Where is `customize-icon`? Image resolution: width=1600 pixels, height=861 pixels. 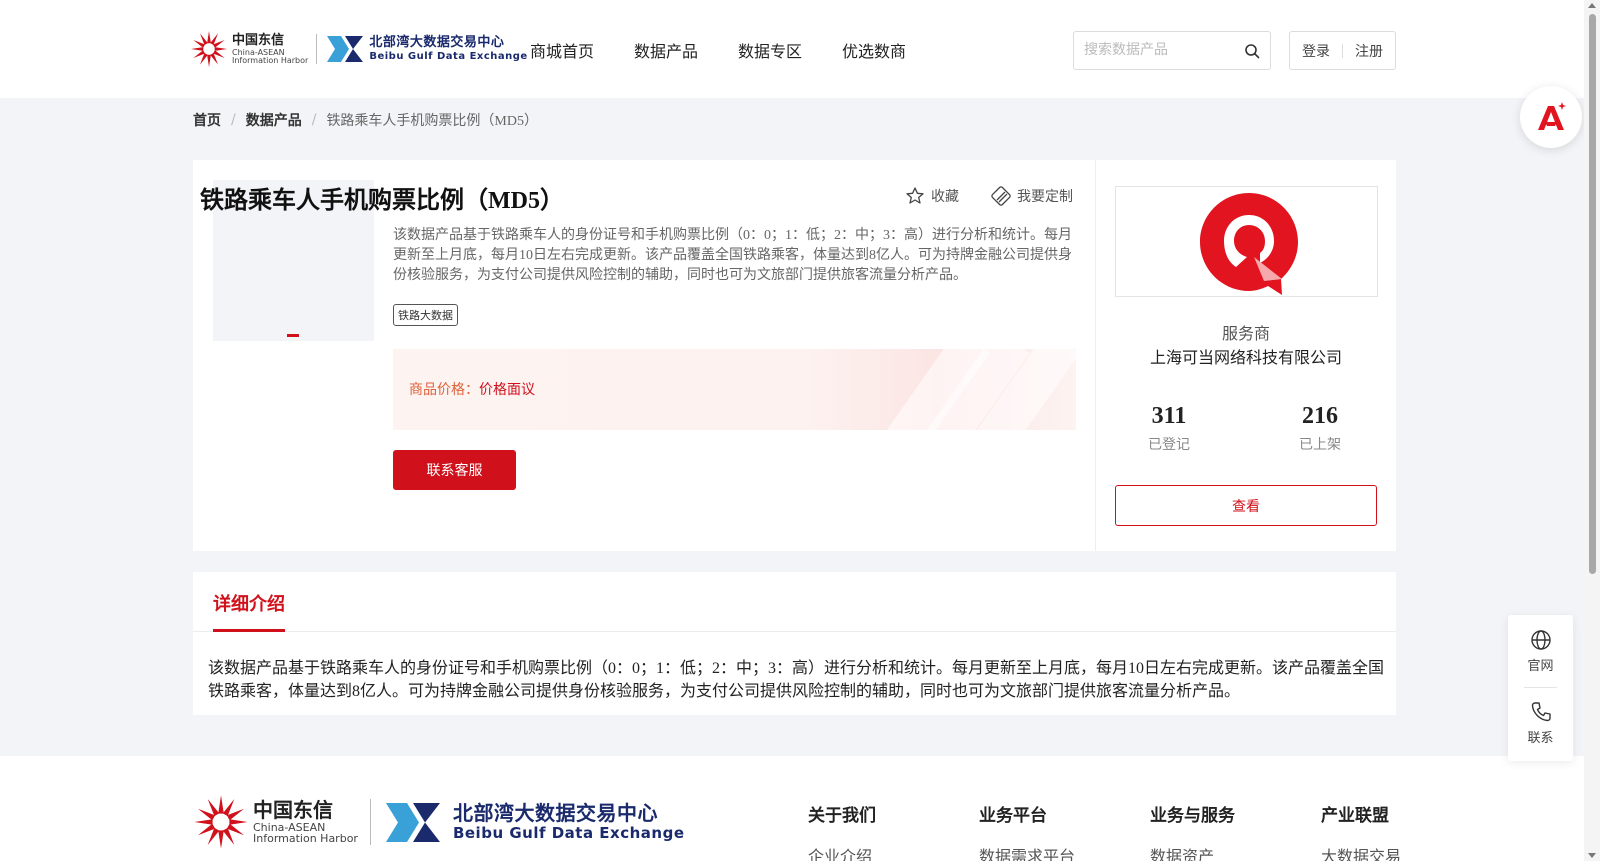
customize-icon is located at coordinates (1001, 196).